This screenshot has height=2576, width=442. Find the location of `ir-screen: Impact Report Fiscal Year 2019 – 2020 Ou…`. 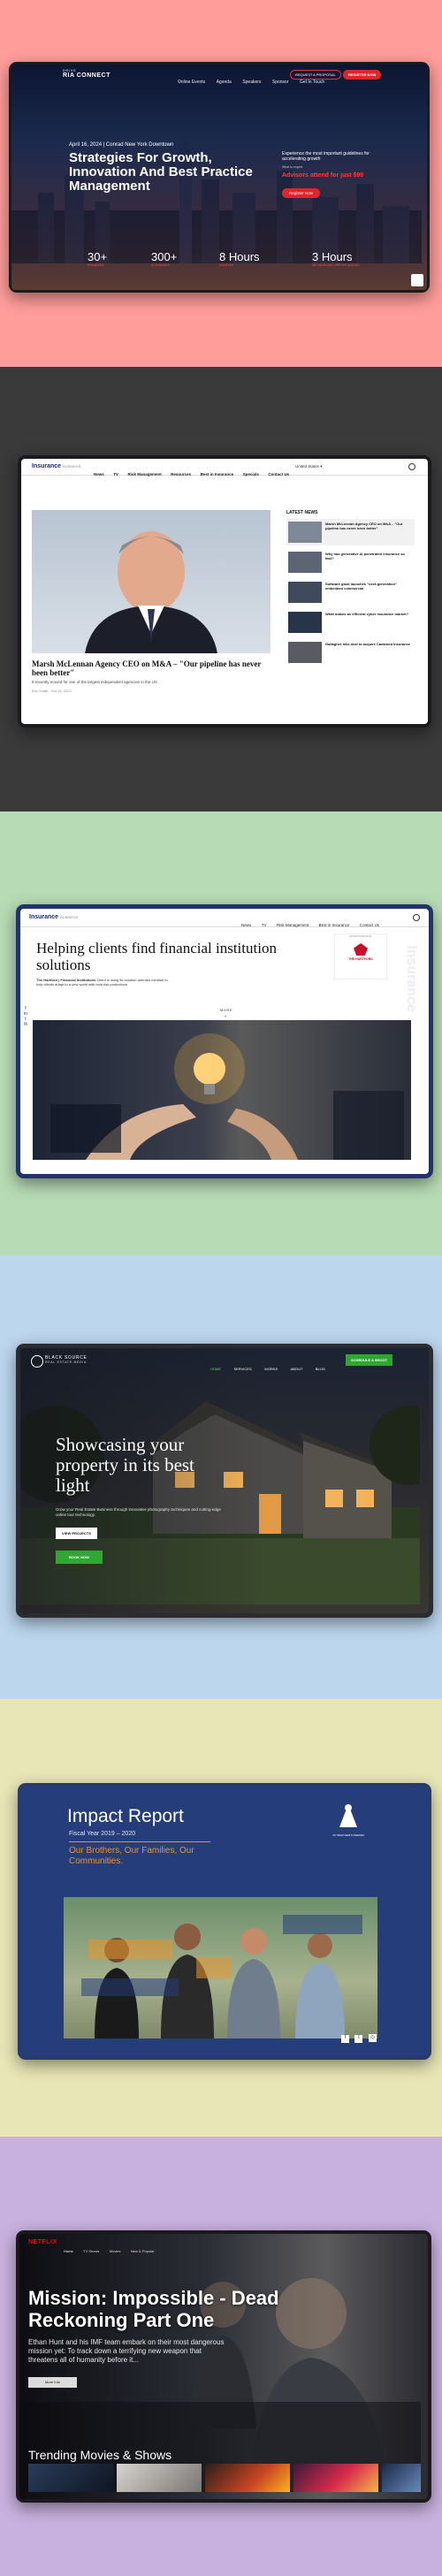

ir-screen: Impact Report Fiscal Year 2019 – 2020 Ou… is located at coordinates (224, 1921).